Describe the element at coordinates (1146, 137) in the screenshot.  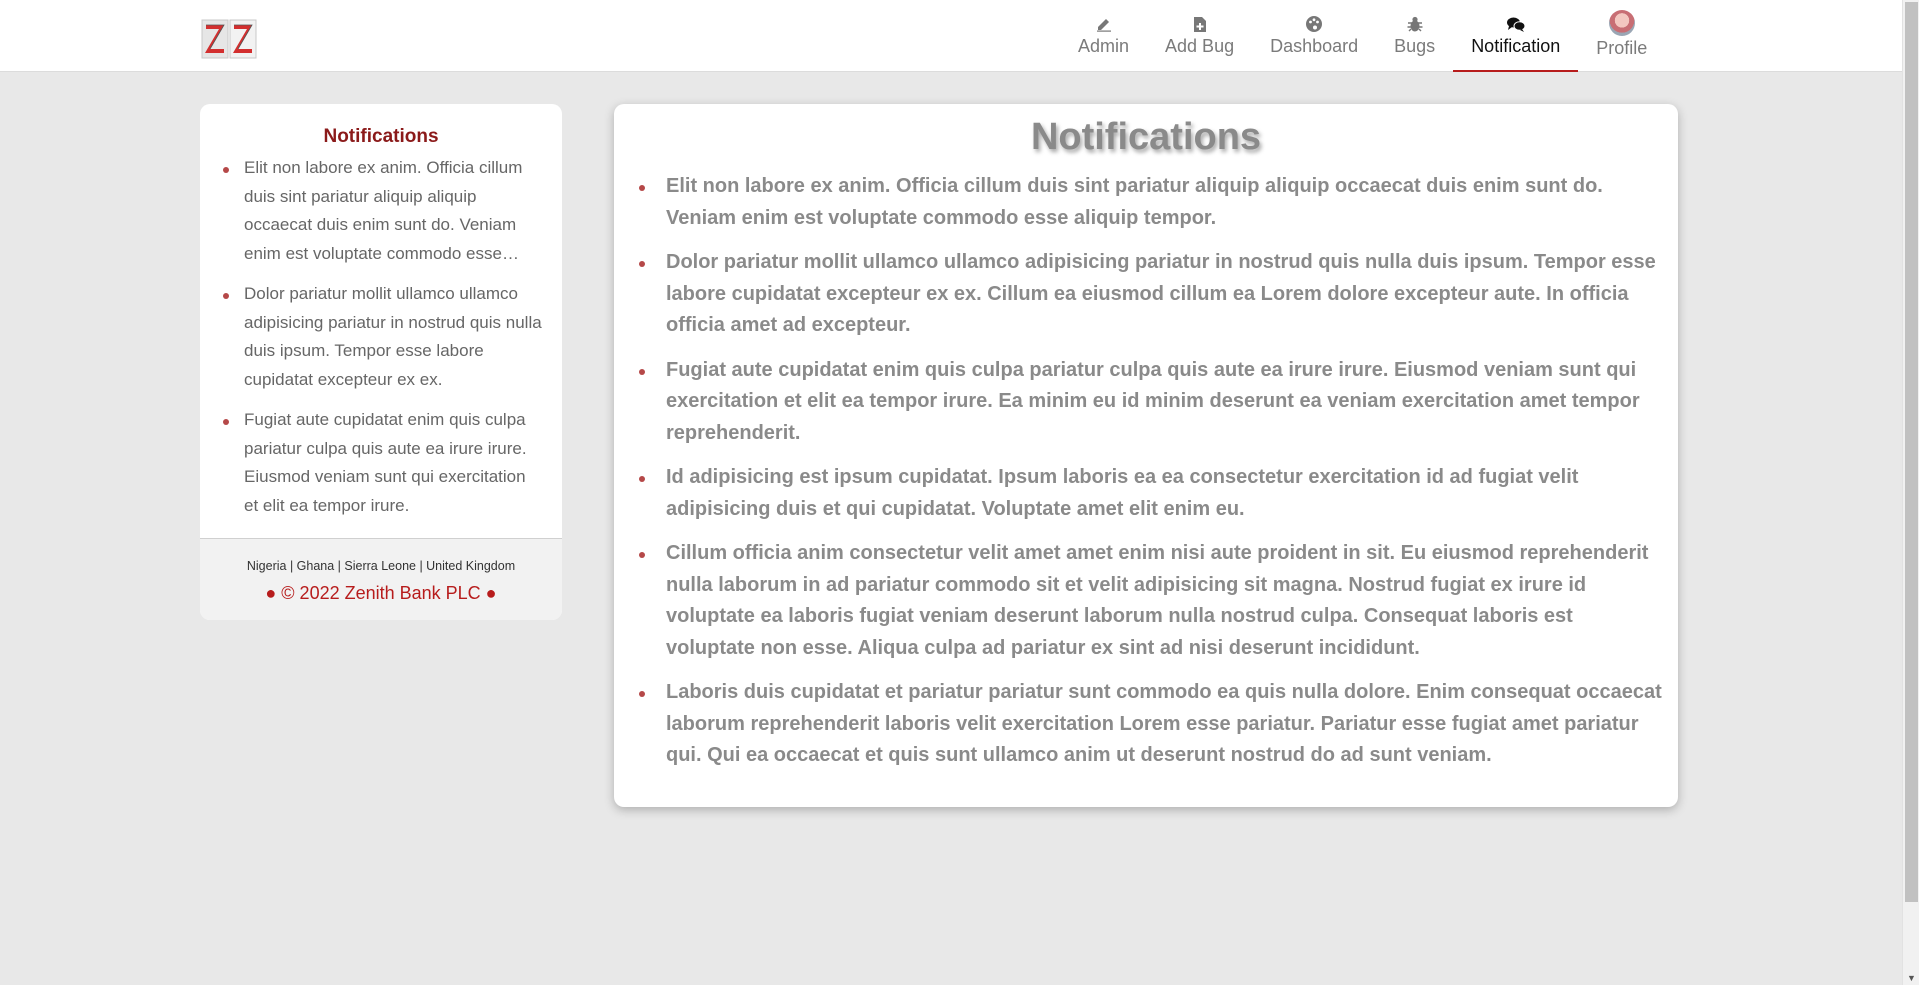
I see `page-title: Notifications` at that location.